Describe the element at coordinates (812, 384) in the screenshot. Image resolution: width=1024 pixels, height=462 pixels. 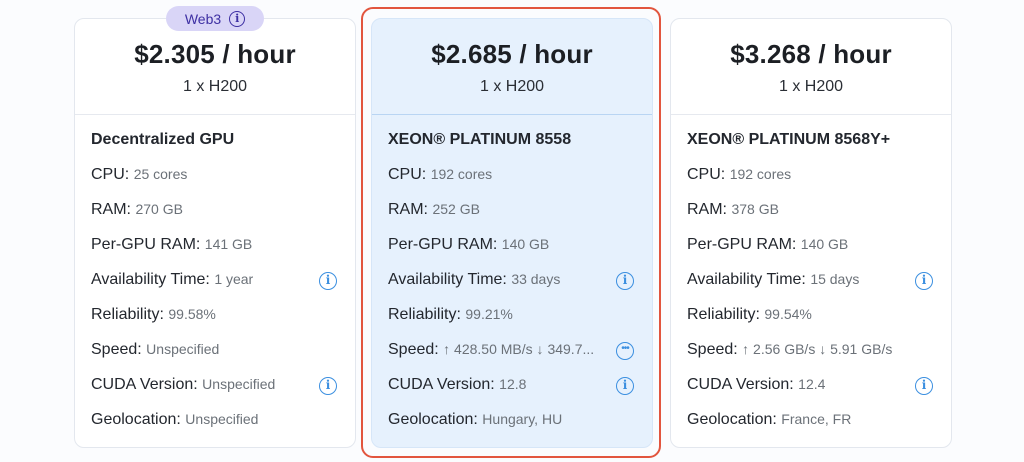
I see `spec-value: 12.4` at that location.